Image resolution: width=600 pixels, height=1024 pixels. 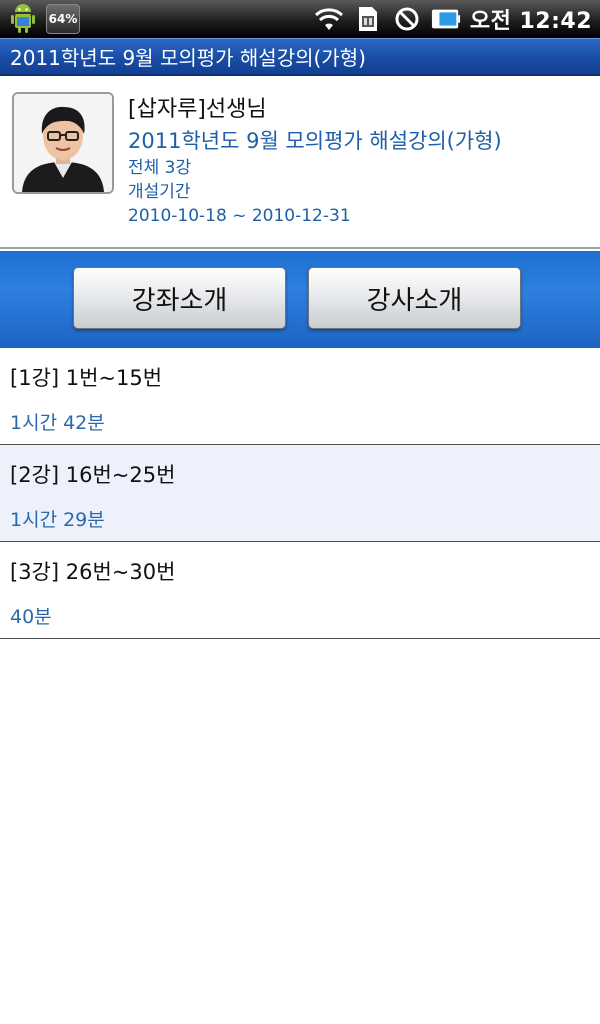 What do you see at coordinates (530, 21) in the screenshot?
I see `clock: 오전 12:42` at bounding box center [530, 21].